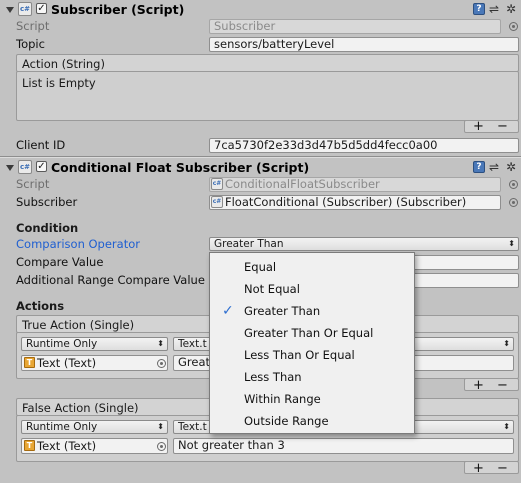 This screenshot has width=521, height=483. I want to click on false-action-argument-input: Not greater than 3, so click(343, 446).